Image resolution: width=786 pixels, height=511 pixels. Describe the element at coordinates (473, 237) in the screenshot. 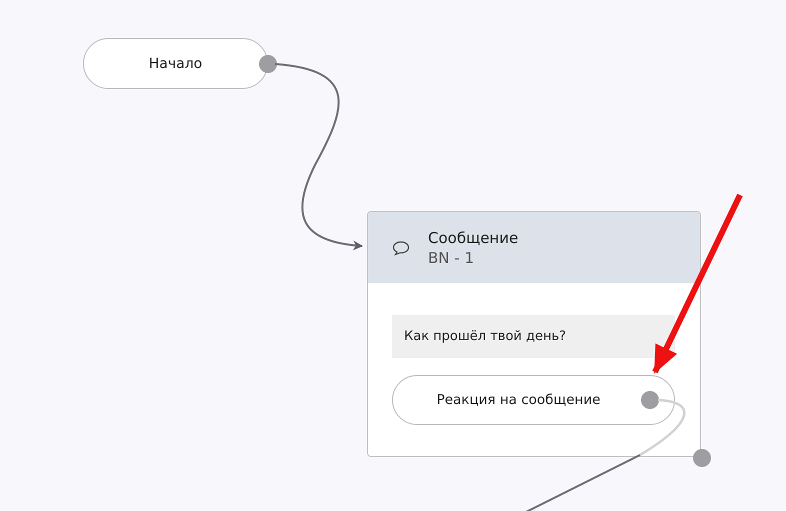

I see `node-title: Сообщение` at that location.